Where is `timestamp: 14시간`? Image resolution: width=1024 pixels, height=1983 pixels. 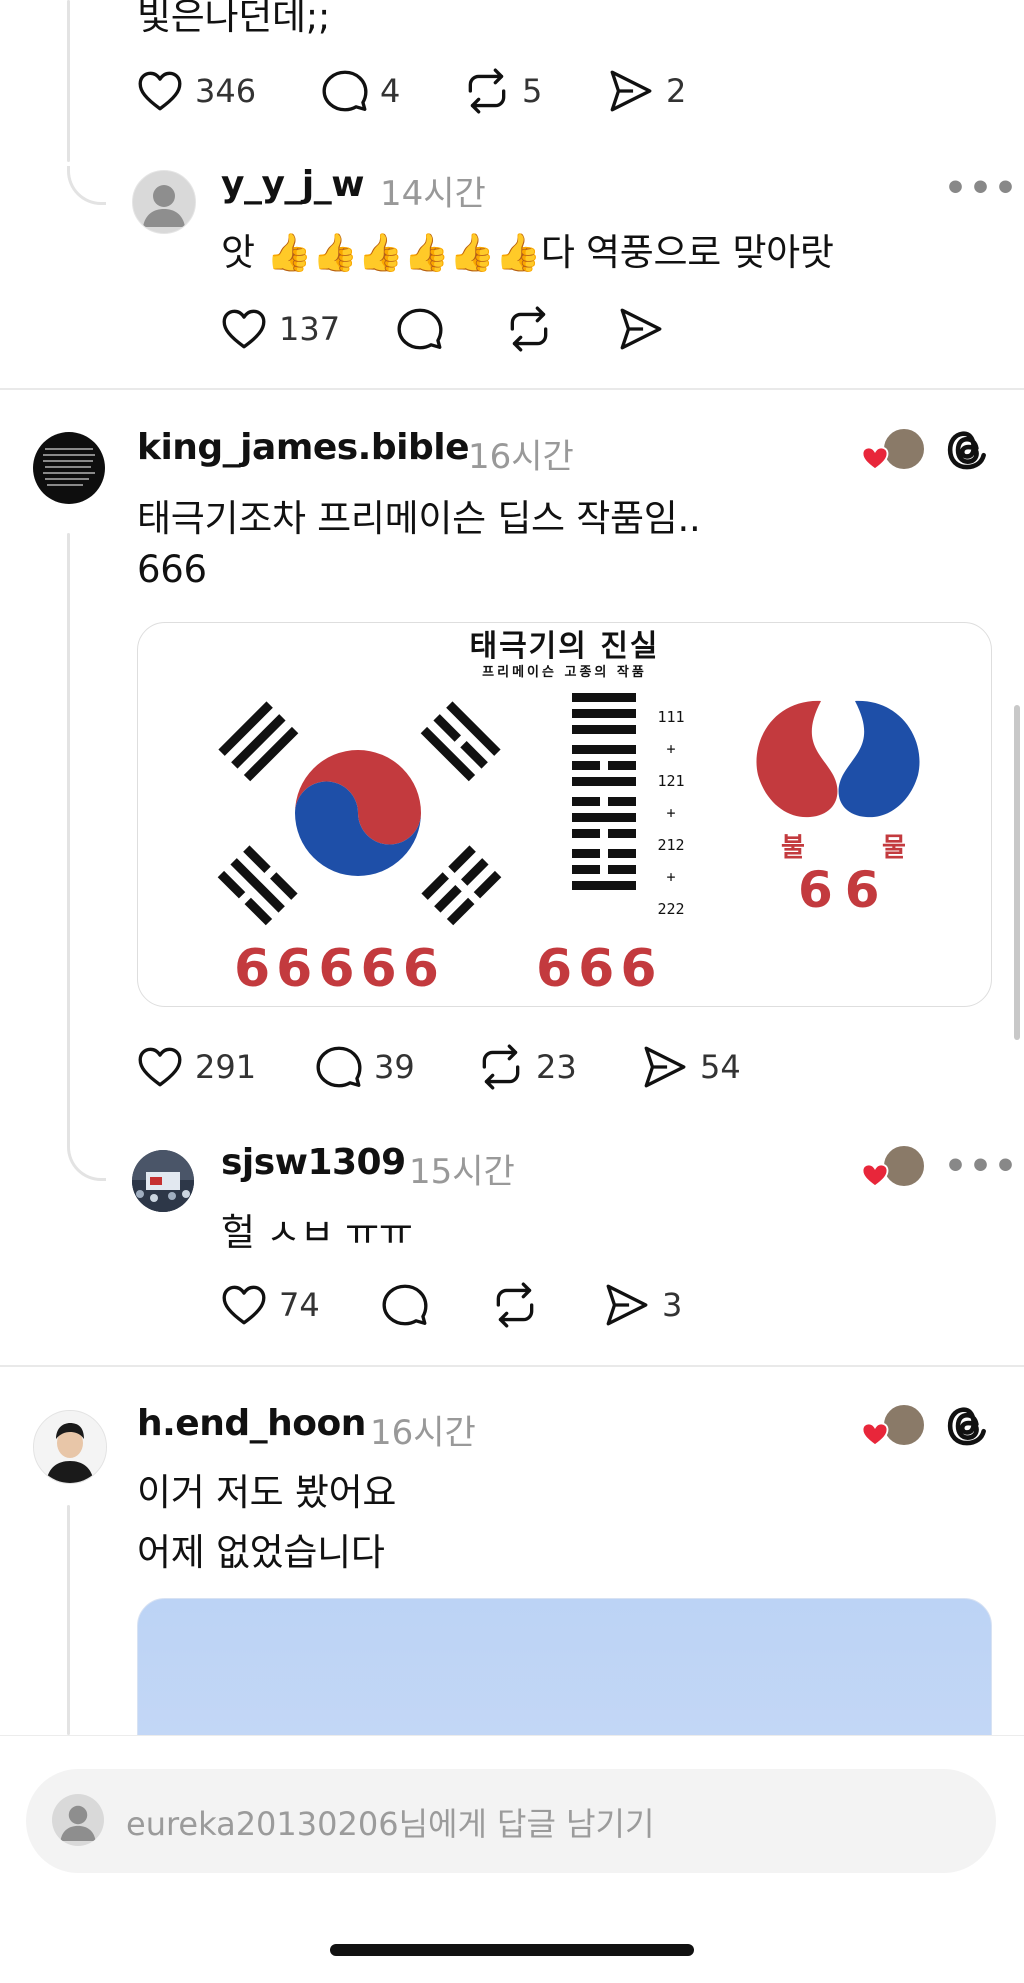 timestamp: 14시간 is located at coordinates (433, 194).